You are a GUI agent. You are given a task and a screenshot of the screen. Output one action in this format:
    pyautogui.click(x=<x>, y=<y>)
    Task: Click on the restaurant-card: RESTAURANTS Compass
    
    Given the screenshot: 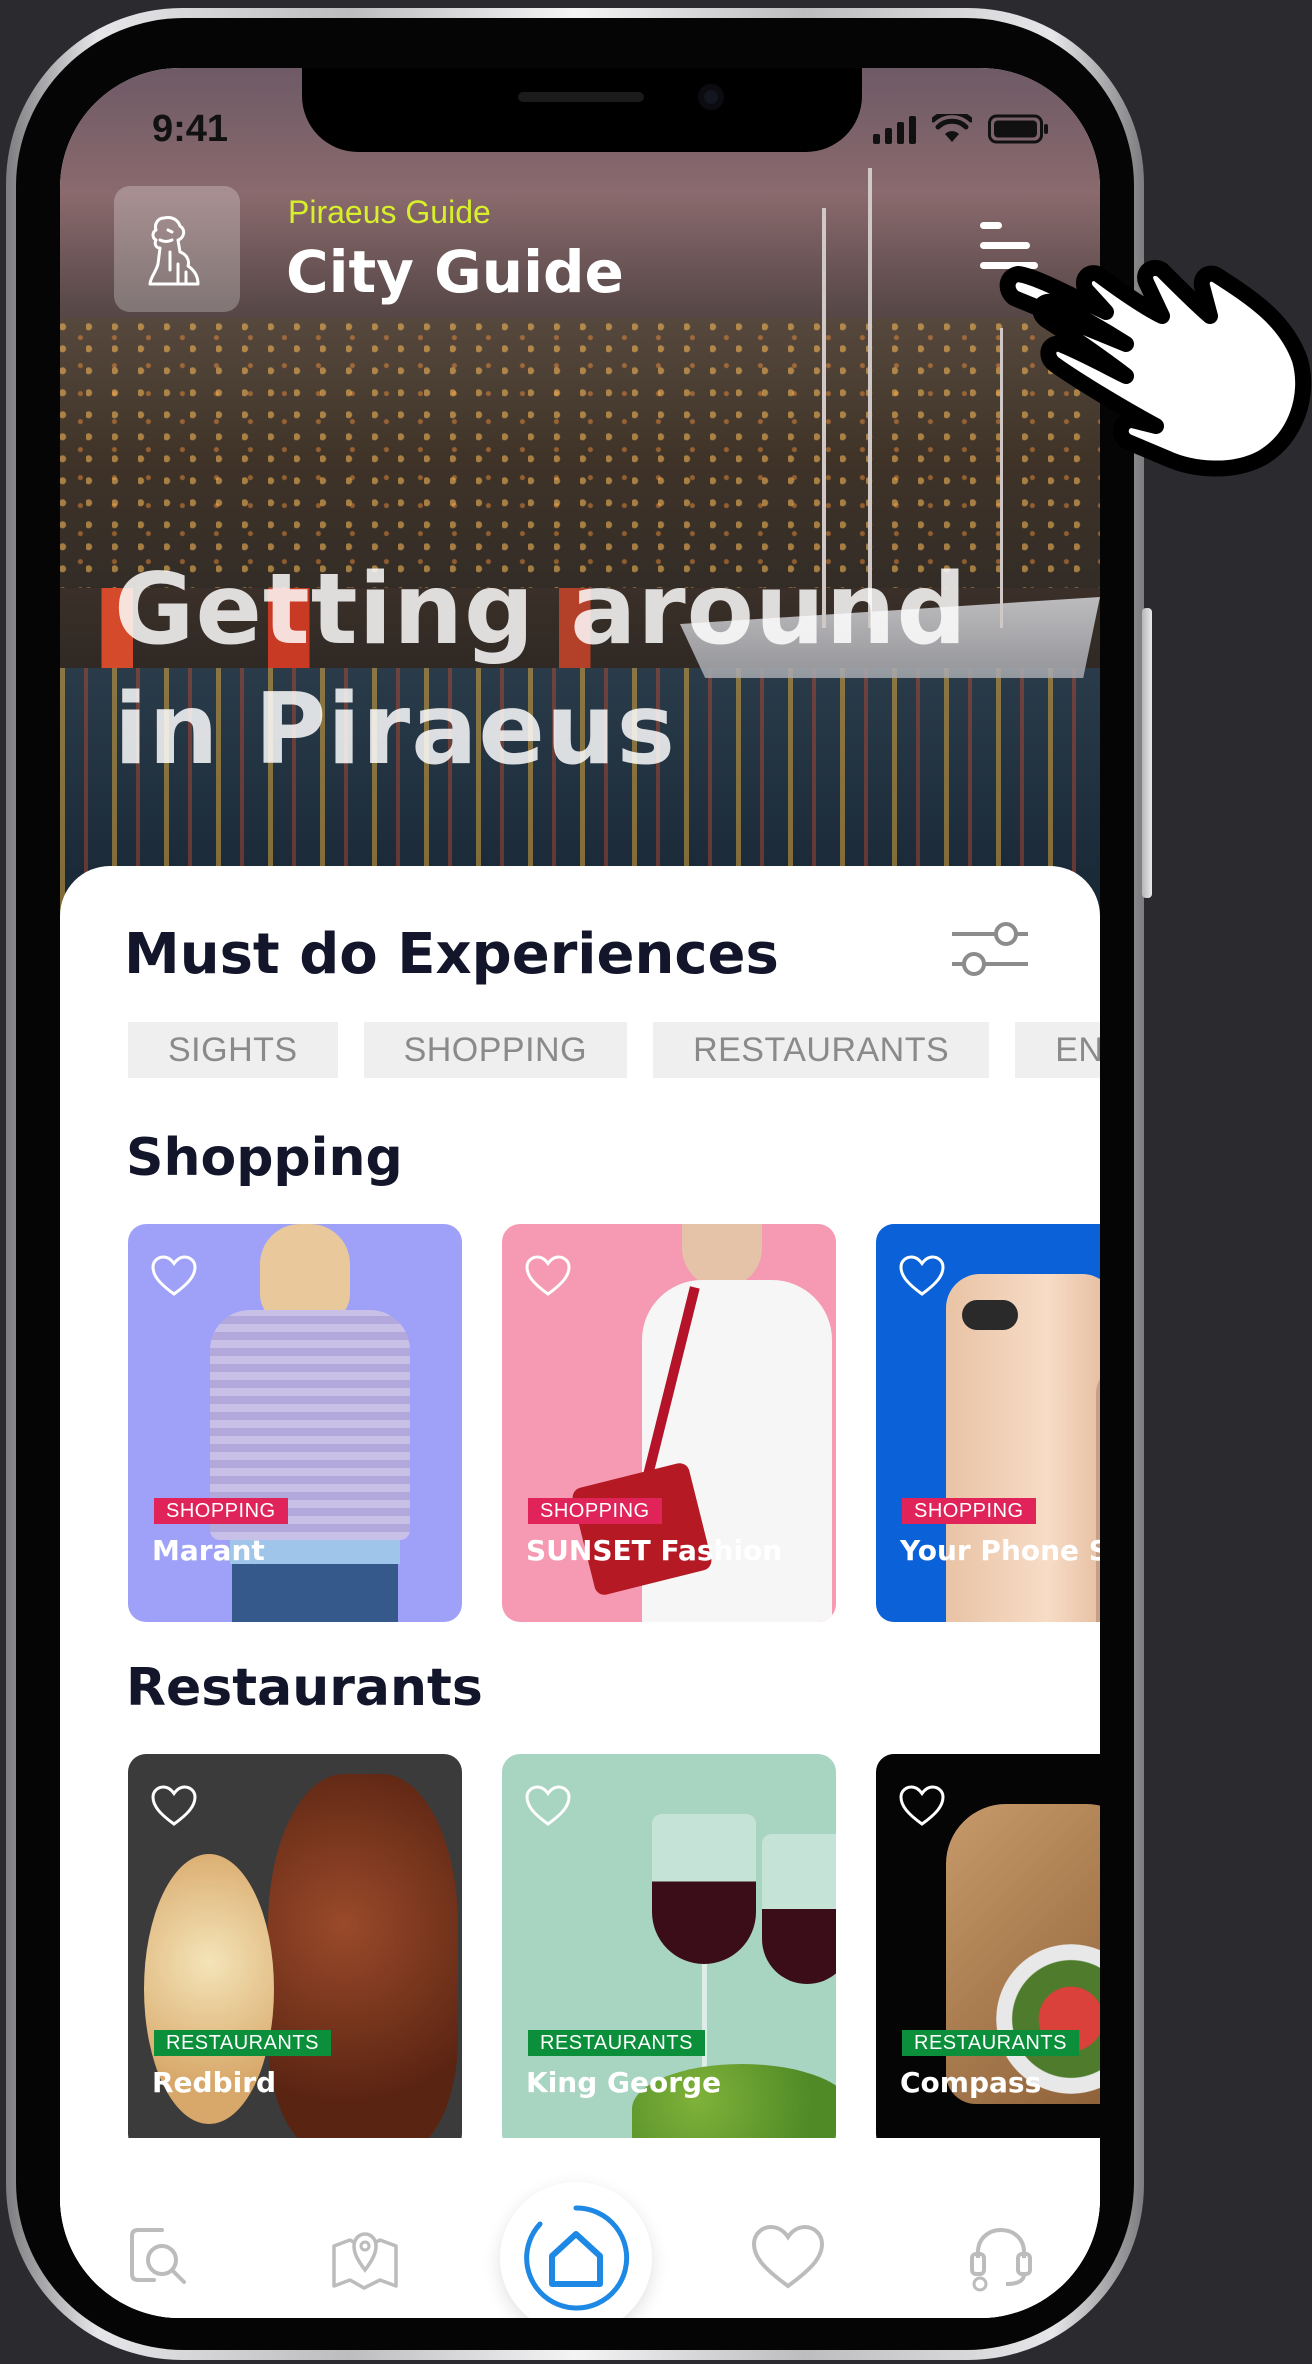 What is the action you would take?
    pyautogui.click(x=988, y=1953)
    